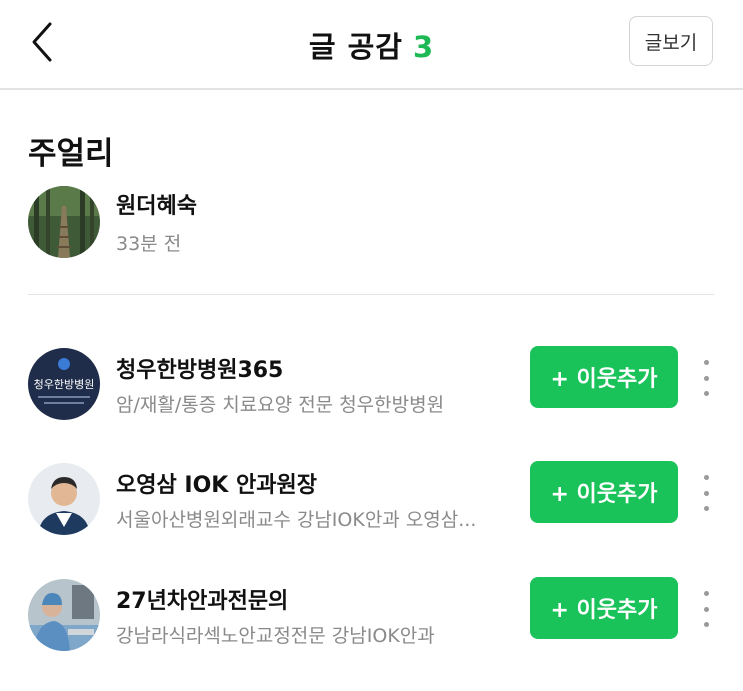 Image resolution: width=743 pixels, height=691 pixels. Describe the element at coordinates (280, 405) in the screenshot. I see `liker-description: 암/재활/통증 치료요양 전문 청우한방병원` at that location.